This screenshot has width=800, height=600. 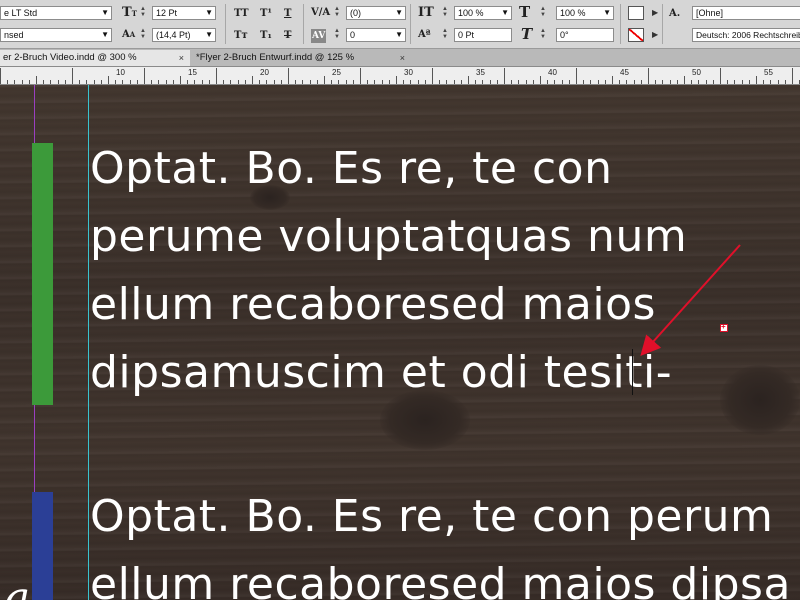 I want to click on kerning-field: 0 ▼, so click(x=376, y=35).